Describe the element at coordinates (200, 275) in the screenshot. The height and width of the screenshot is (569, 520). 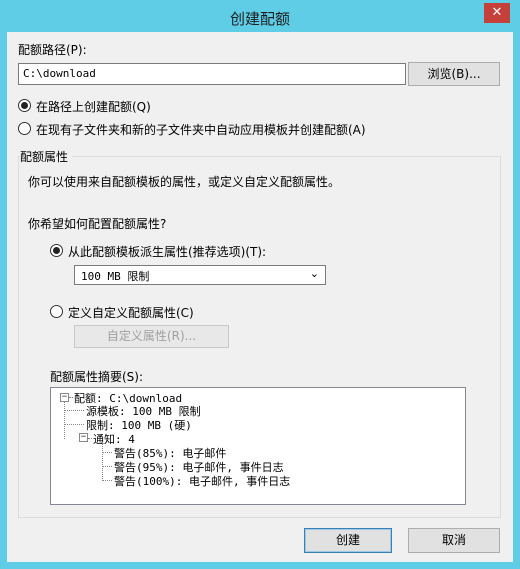
I see `template-select: 100 MB 限制 ⌄` at that location.